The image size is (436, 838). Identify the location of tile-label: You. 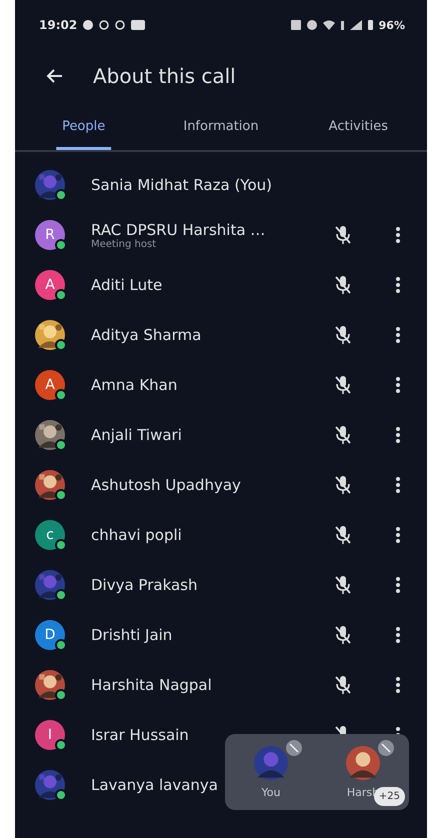
(271, 792).